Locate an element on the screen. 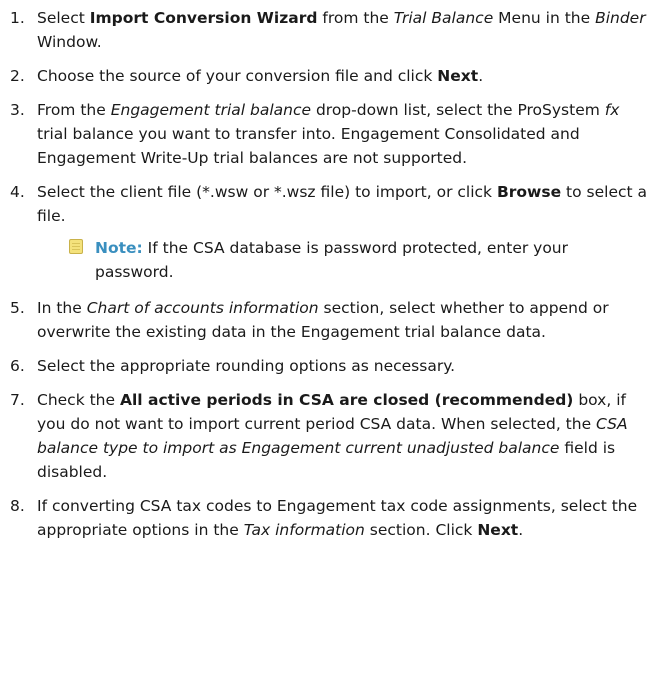 The height and width of the screenshot is (678, 668). section-name: Tax information is located at coordinates (304, 530).